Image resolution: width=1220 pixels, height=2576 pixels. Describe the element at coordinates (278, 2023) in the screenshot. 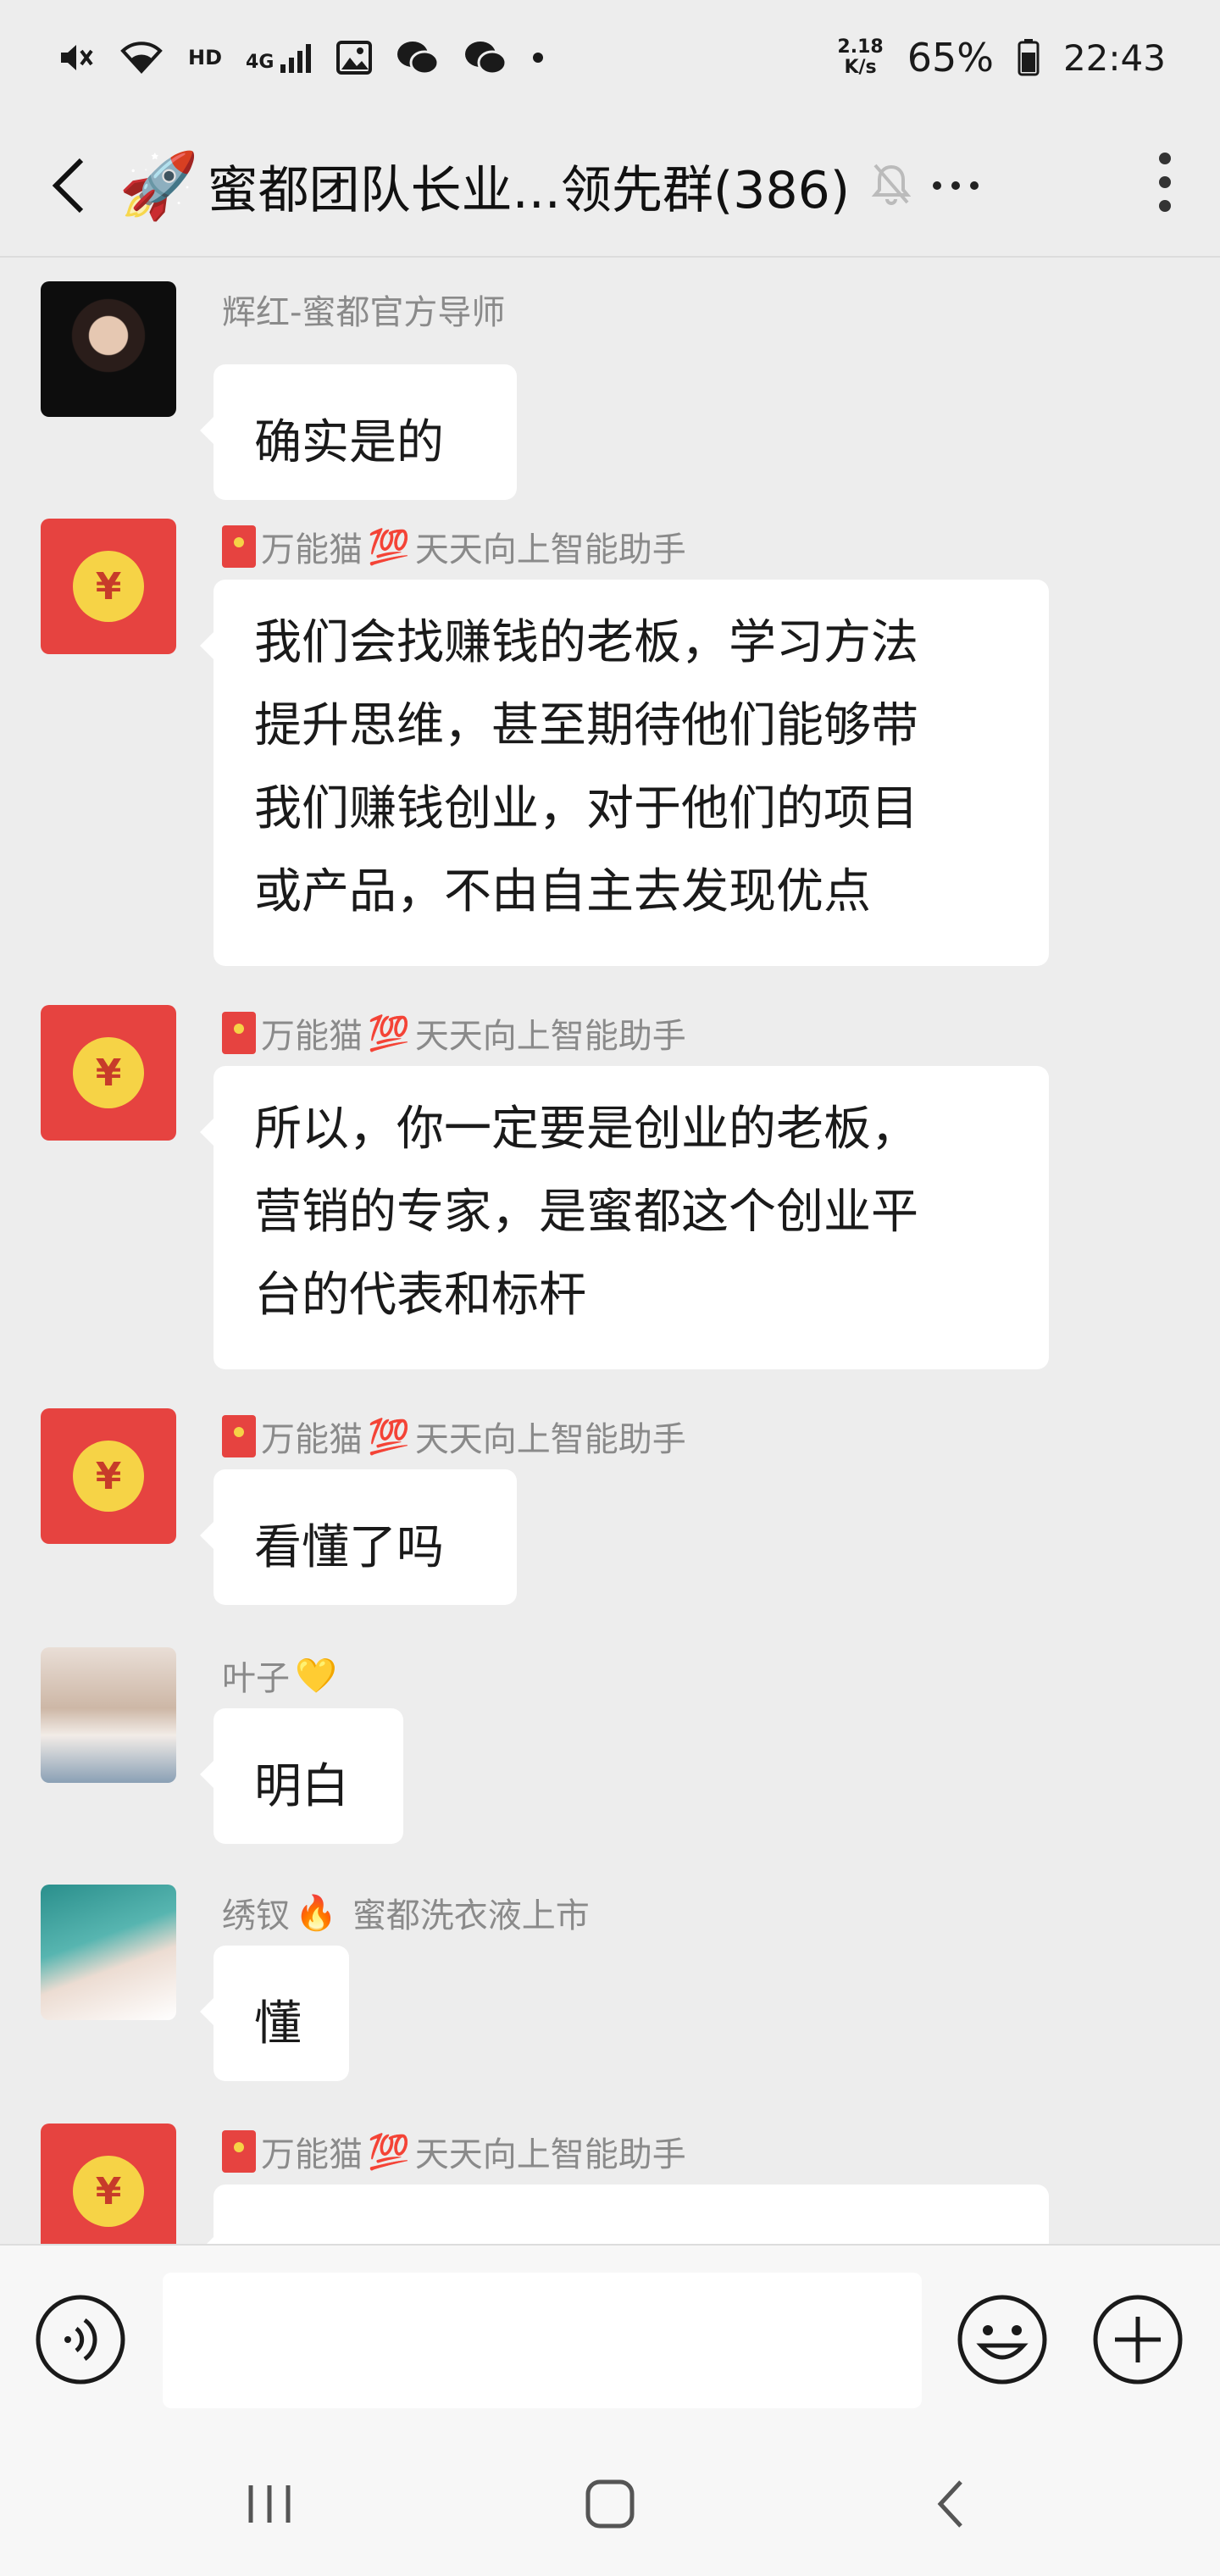

I see `message-text: 懂` at that location.